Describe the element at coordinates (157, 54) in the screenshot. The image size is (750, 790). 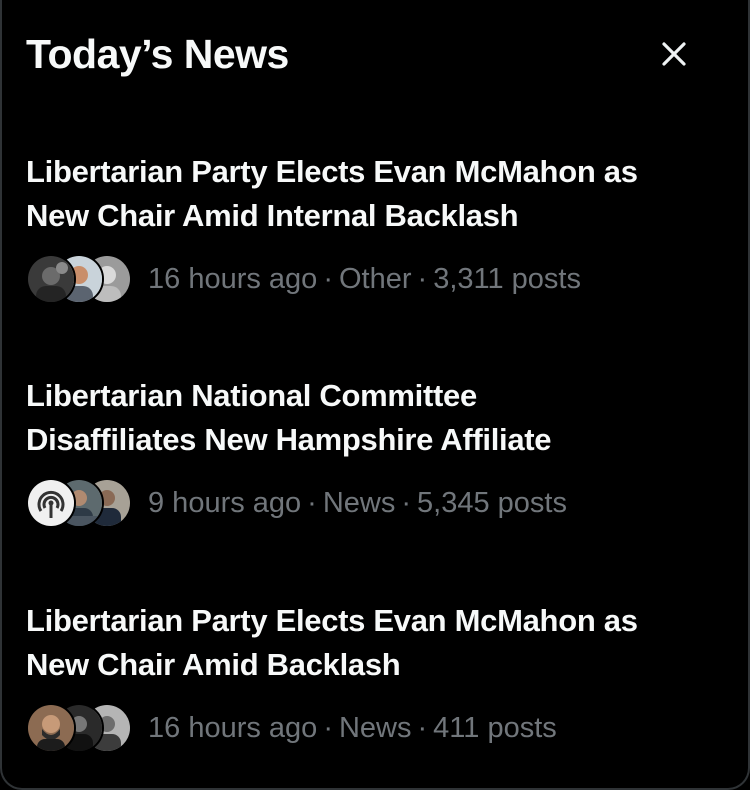
I see `panel-title: Today’s News` at that location.